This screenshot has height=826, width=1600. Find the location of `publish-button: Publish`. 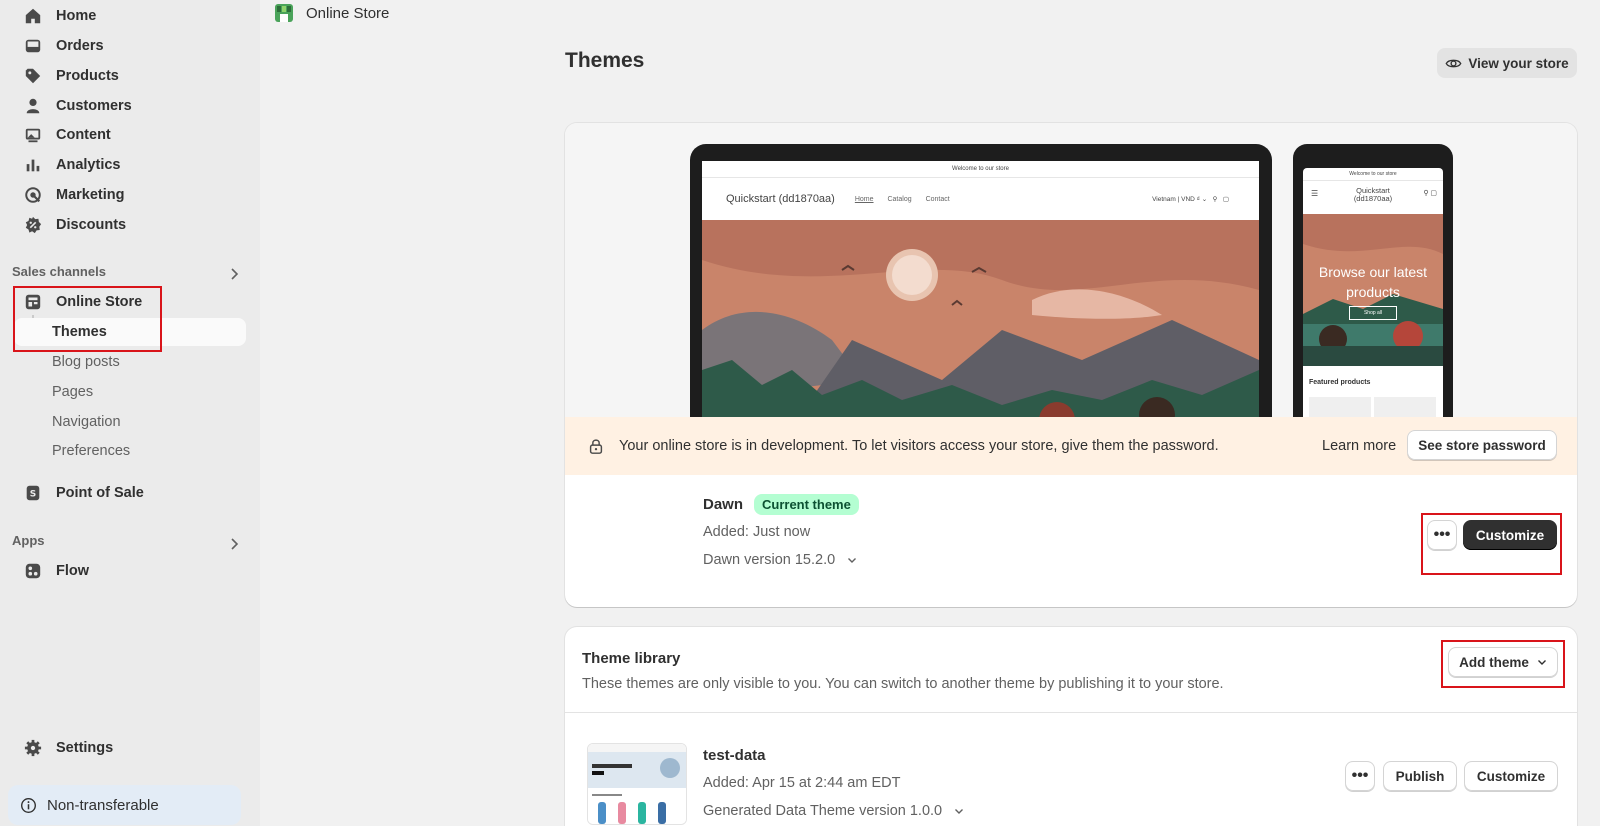

publish-button: Publish is located at coordinates (1420, 776).